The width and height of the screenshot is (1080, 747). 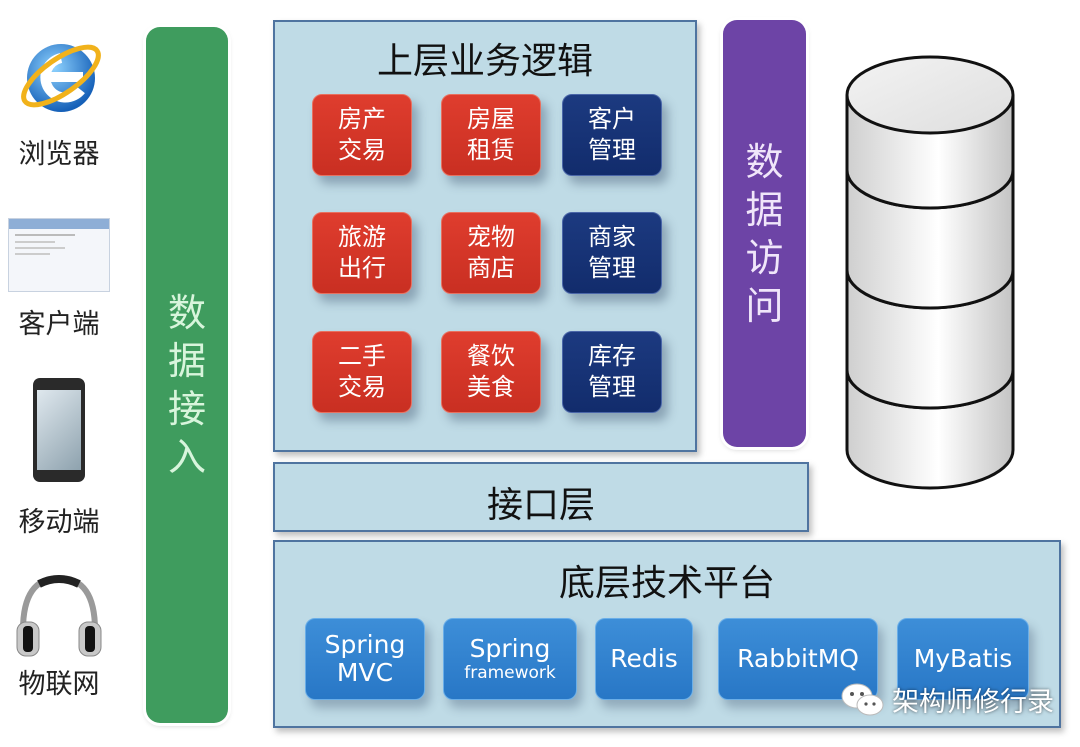 I want to click on business-module-tile: 房屋 租赁, so click(x=491, y=135).